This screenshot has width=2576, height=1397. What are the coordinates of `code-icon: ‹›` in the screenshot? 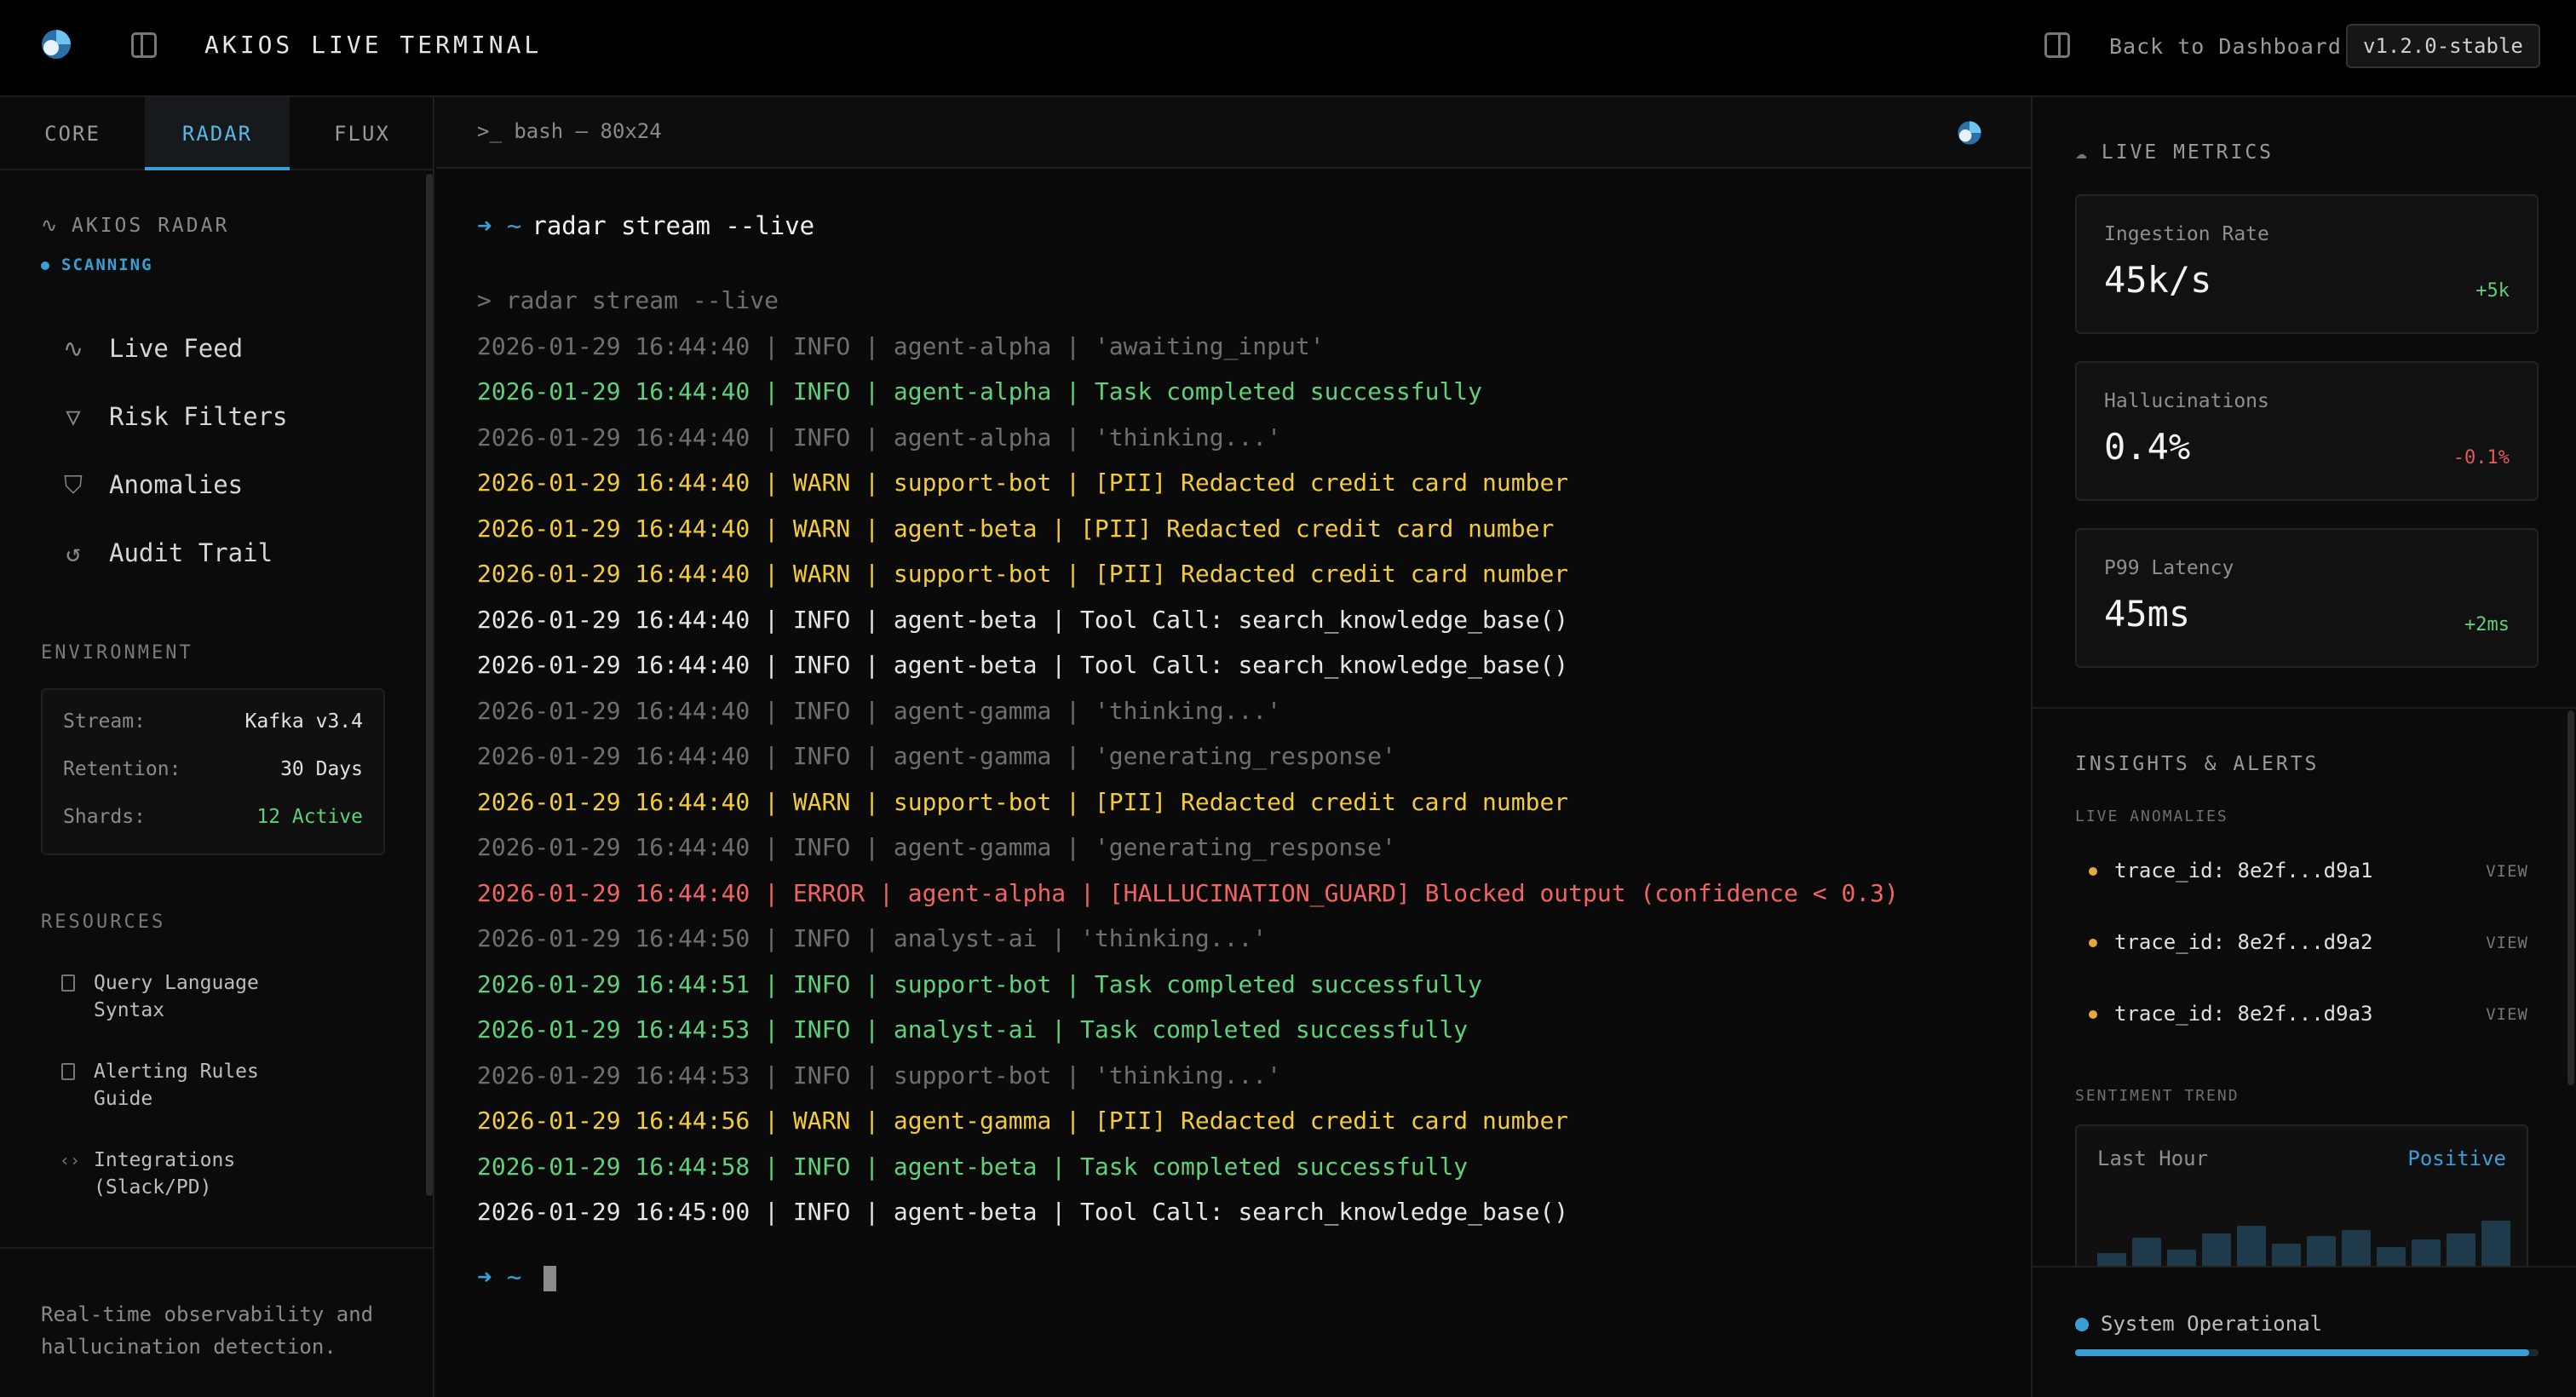 It's located at (71, 1160).